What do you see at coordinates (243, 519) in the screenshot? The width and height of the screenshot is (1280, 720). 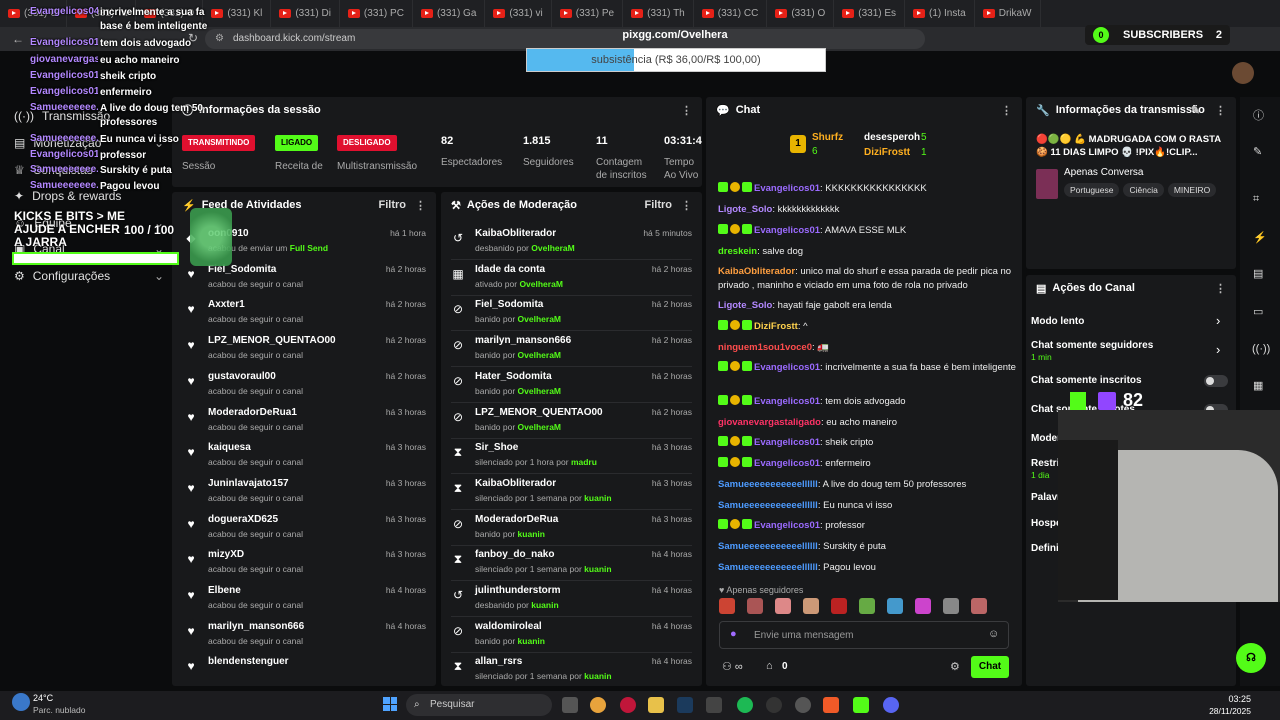 I see `feed-username: dogueraXD625` at bounding box center [243, 519].